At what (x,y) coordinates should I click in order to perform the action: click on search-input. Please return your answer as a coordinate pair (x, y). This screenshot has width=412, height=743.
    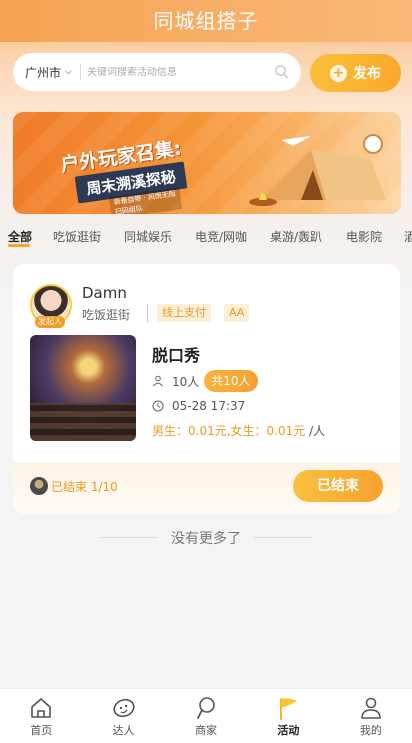
    Looking at the image, I should click on (174, 72).